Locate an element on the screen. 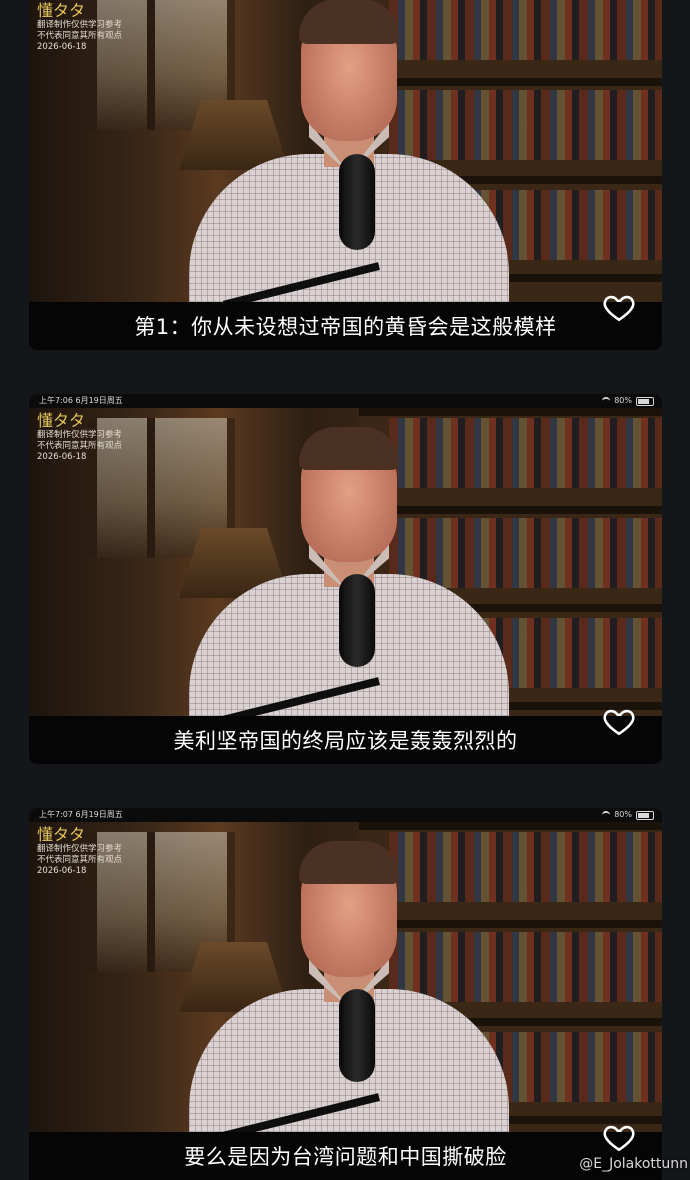 Image resolution: width=690 pixels, height=1180 pixels. subtitle-text: 第1：你从未设想过帝国的黄昏会是这般模样 is located at coordinates (345, 327).